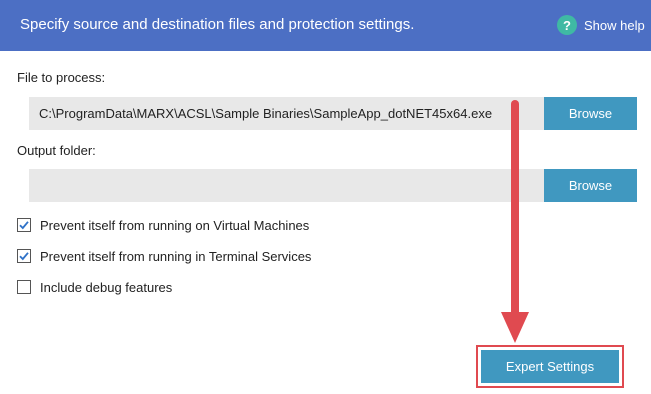 Image resolution: width=651 pixels, height=394 pixels. Describe the element at coordinates (590, 185) in the screenshot. I see `output-browse-button: Browse` at that location.